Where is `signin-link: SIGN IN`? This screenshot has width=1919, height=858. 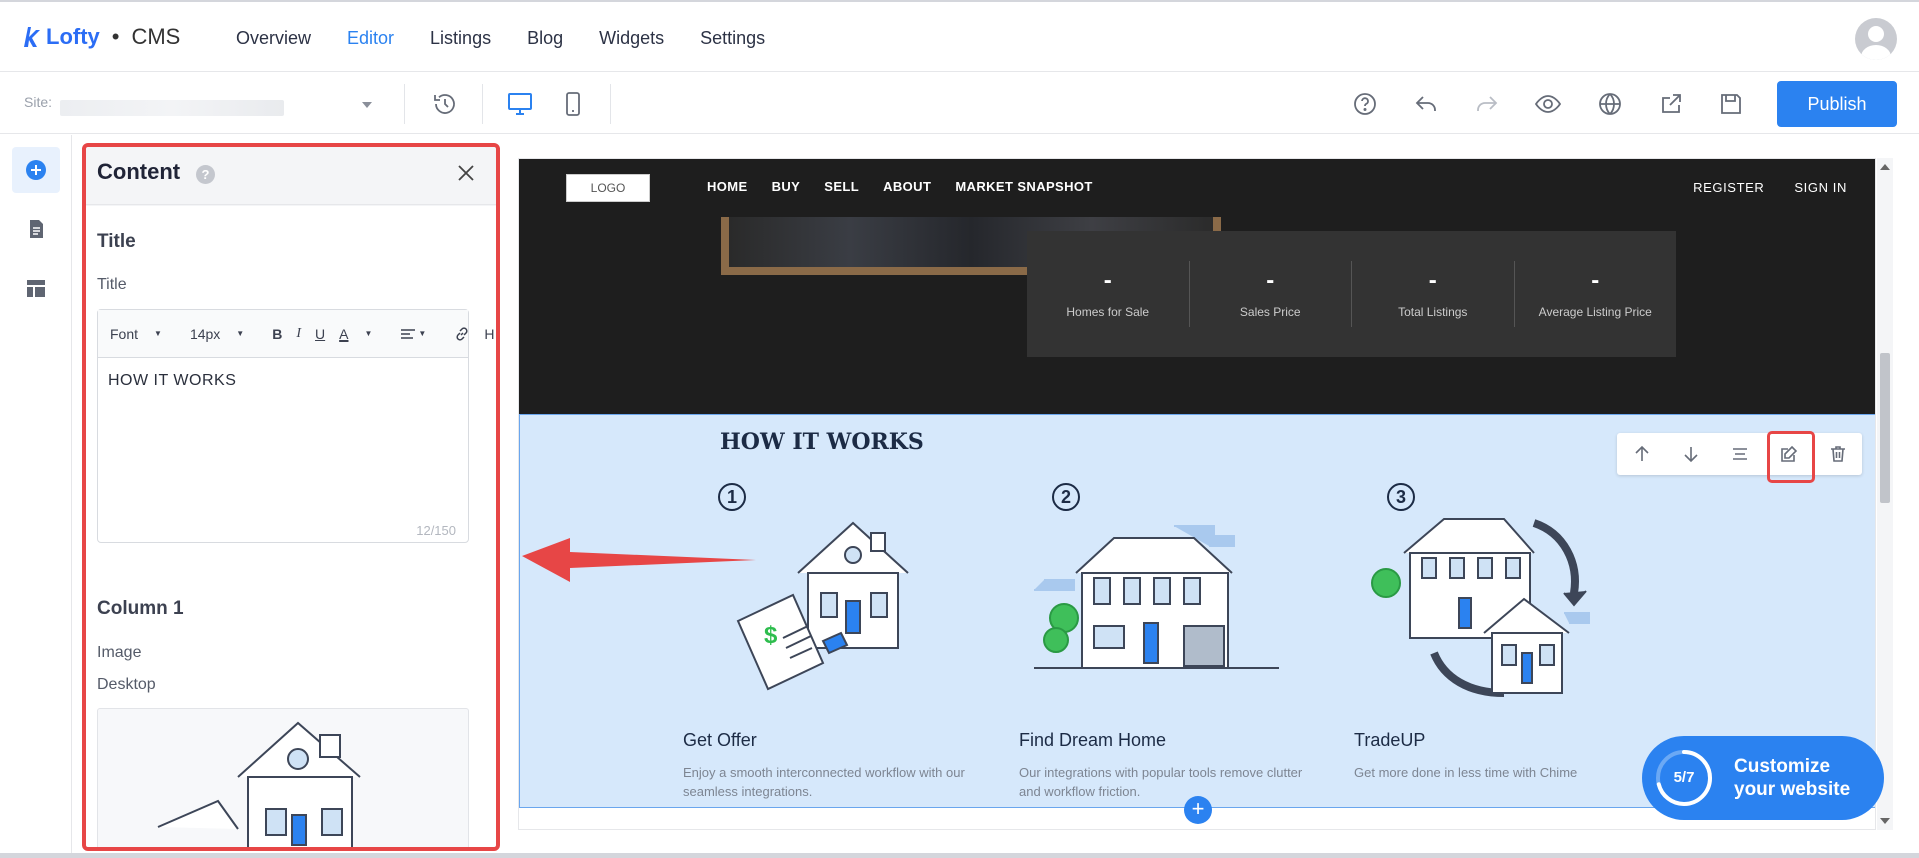 signin-link: SIGN IN is located at coordinates (1820, 187).